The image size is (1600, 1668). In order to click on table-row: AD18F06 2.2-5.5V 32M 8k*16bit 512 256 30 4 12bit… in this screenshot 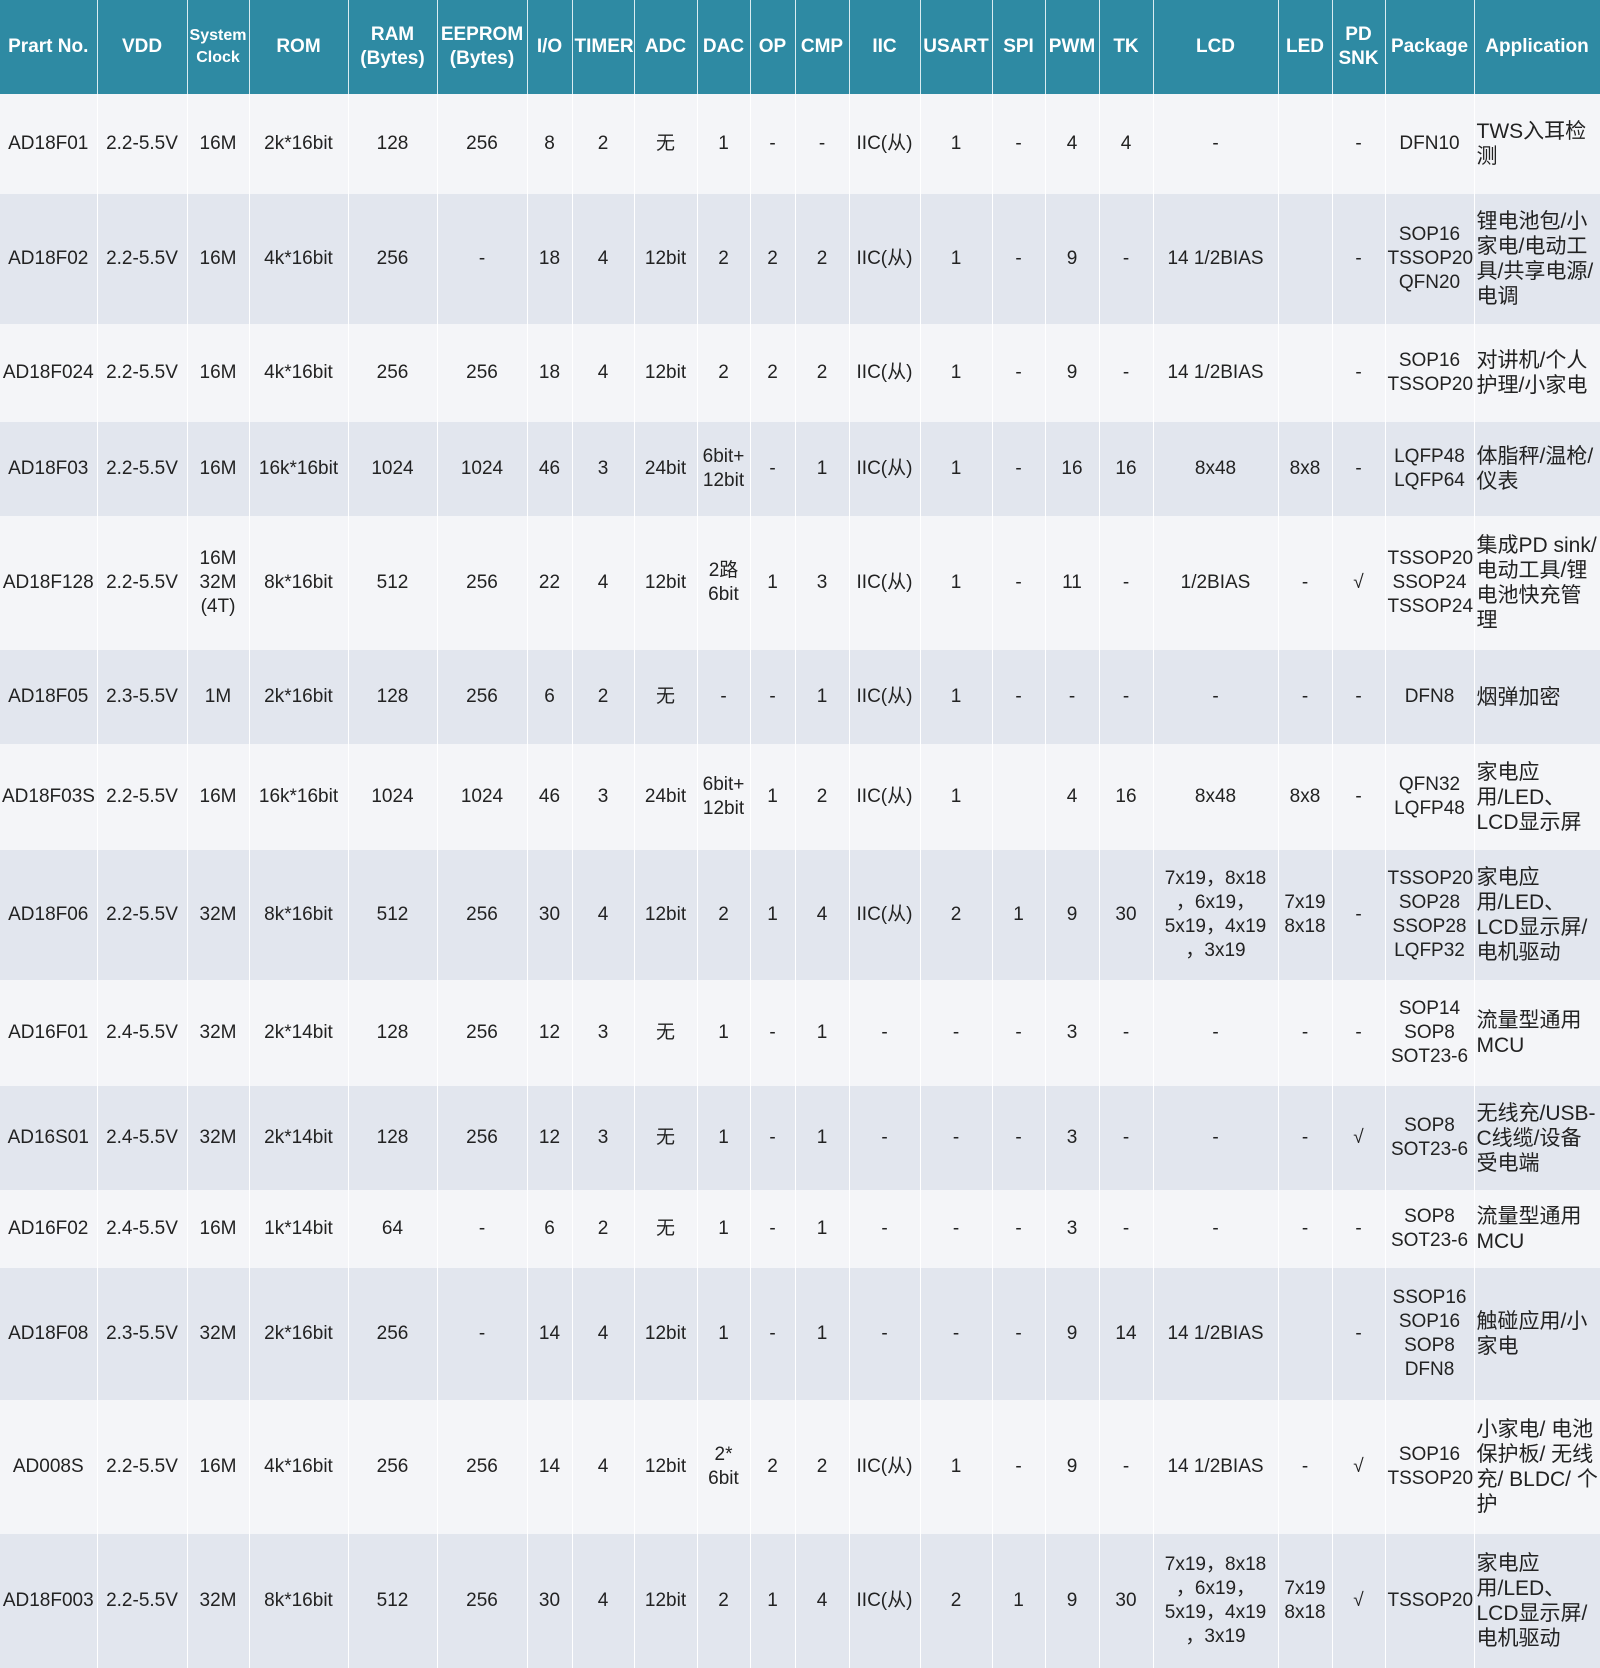, I will do `click(800, 915)`.